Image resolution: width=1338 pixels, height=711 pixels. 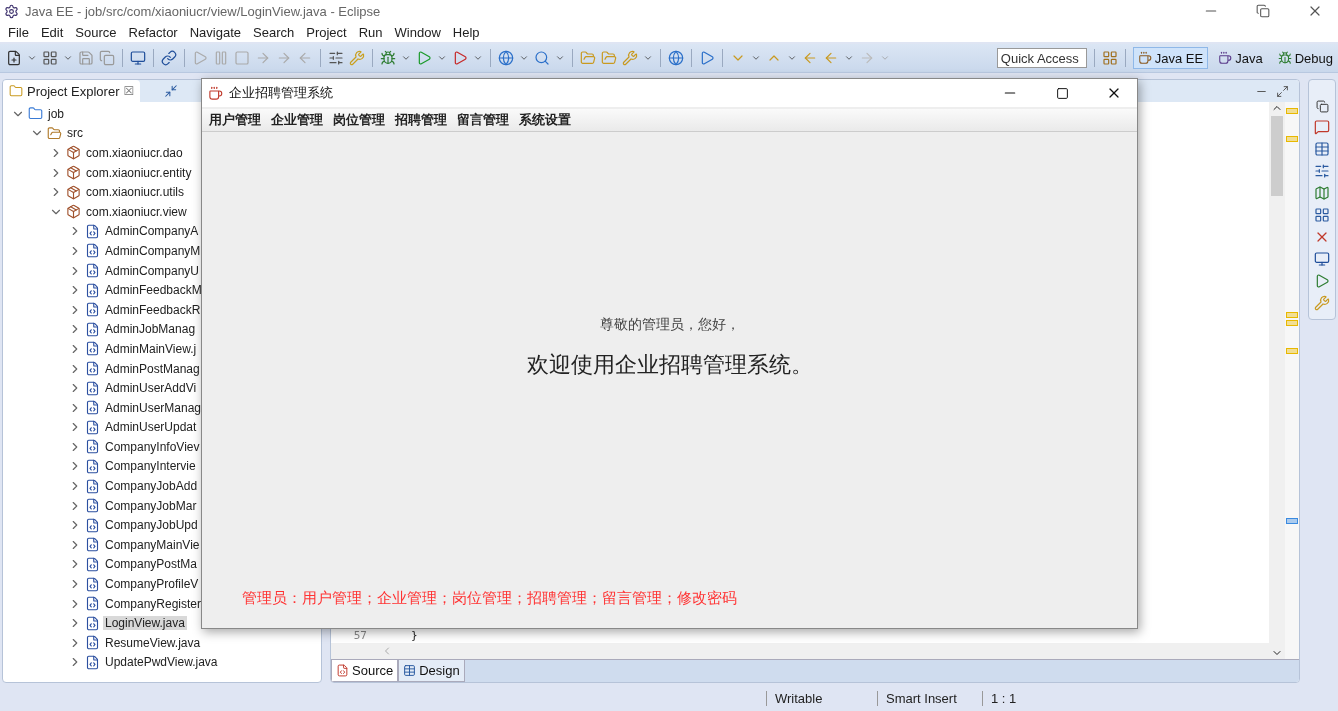 I want to click on collapse-all-icon, so click(x=171, y=91).